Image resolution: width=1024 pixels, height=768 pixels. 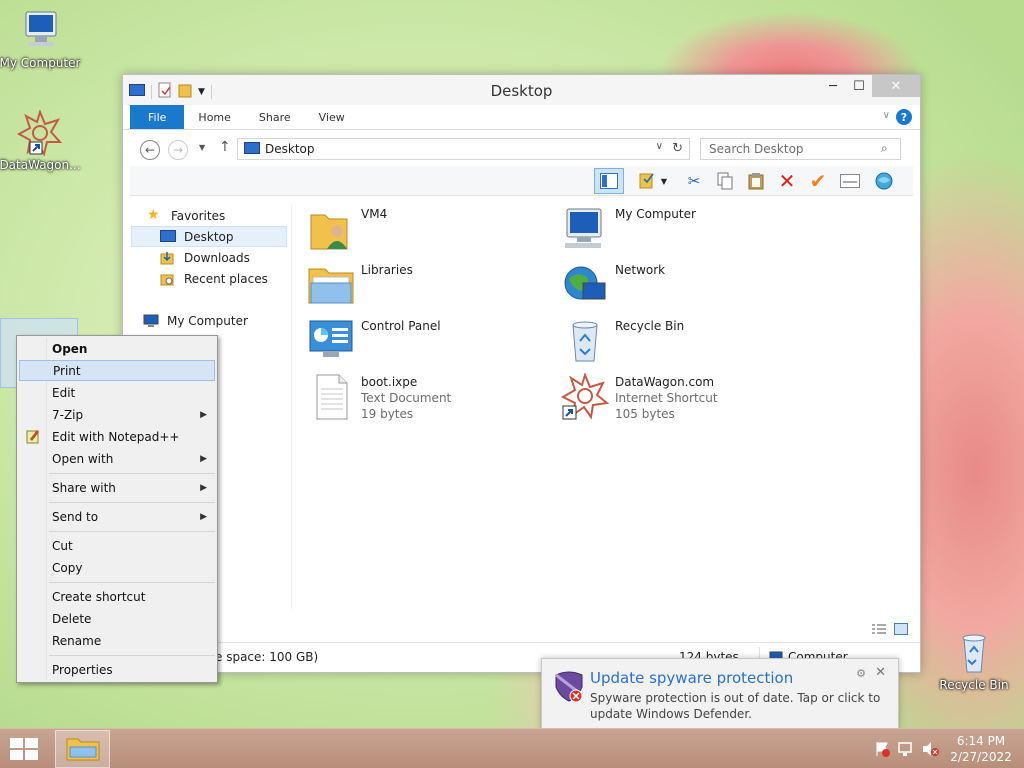 I want to click on search-icon: ⌕, so click(x=884, y=148).